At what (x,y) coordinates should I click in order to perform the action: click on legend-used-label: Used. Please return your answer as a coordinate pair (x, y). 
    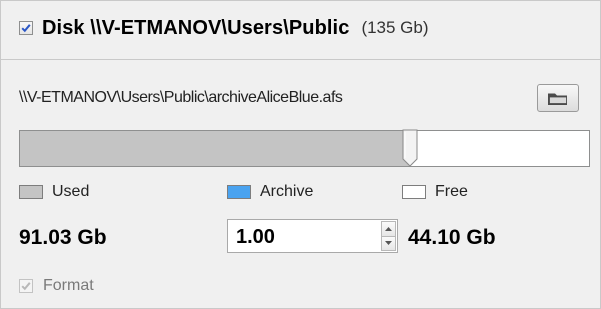
    Looking at the image, I should click on (71, 191).